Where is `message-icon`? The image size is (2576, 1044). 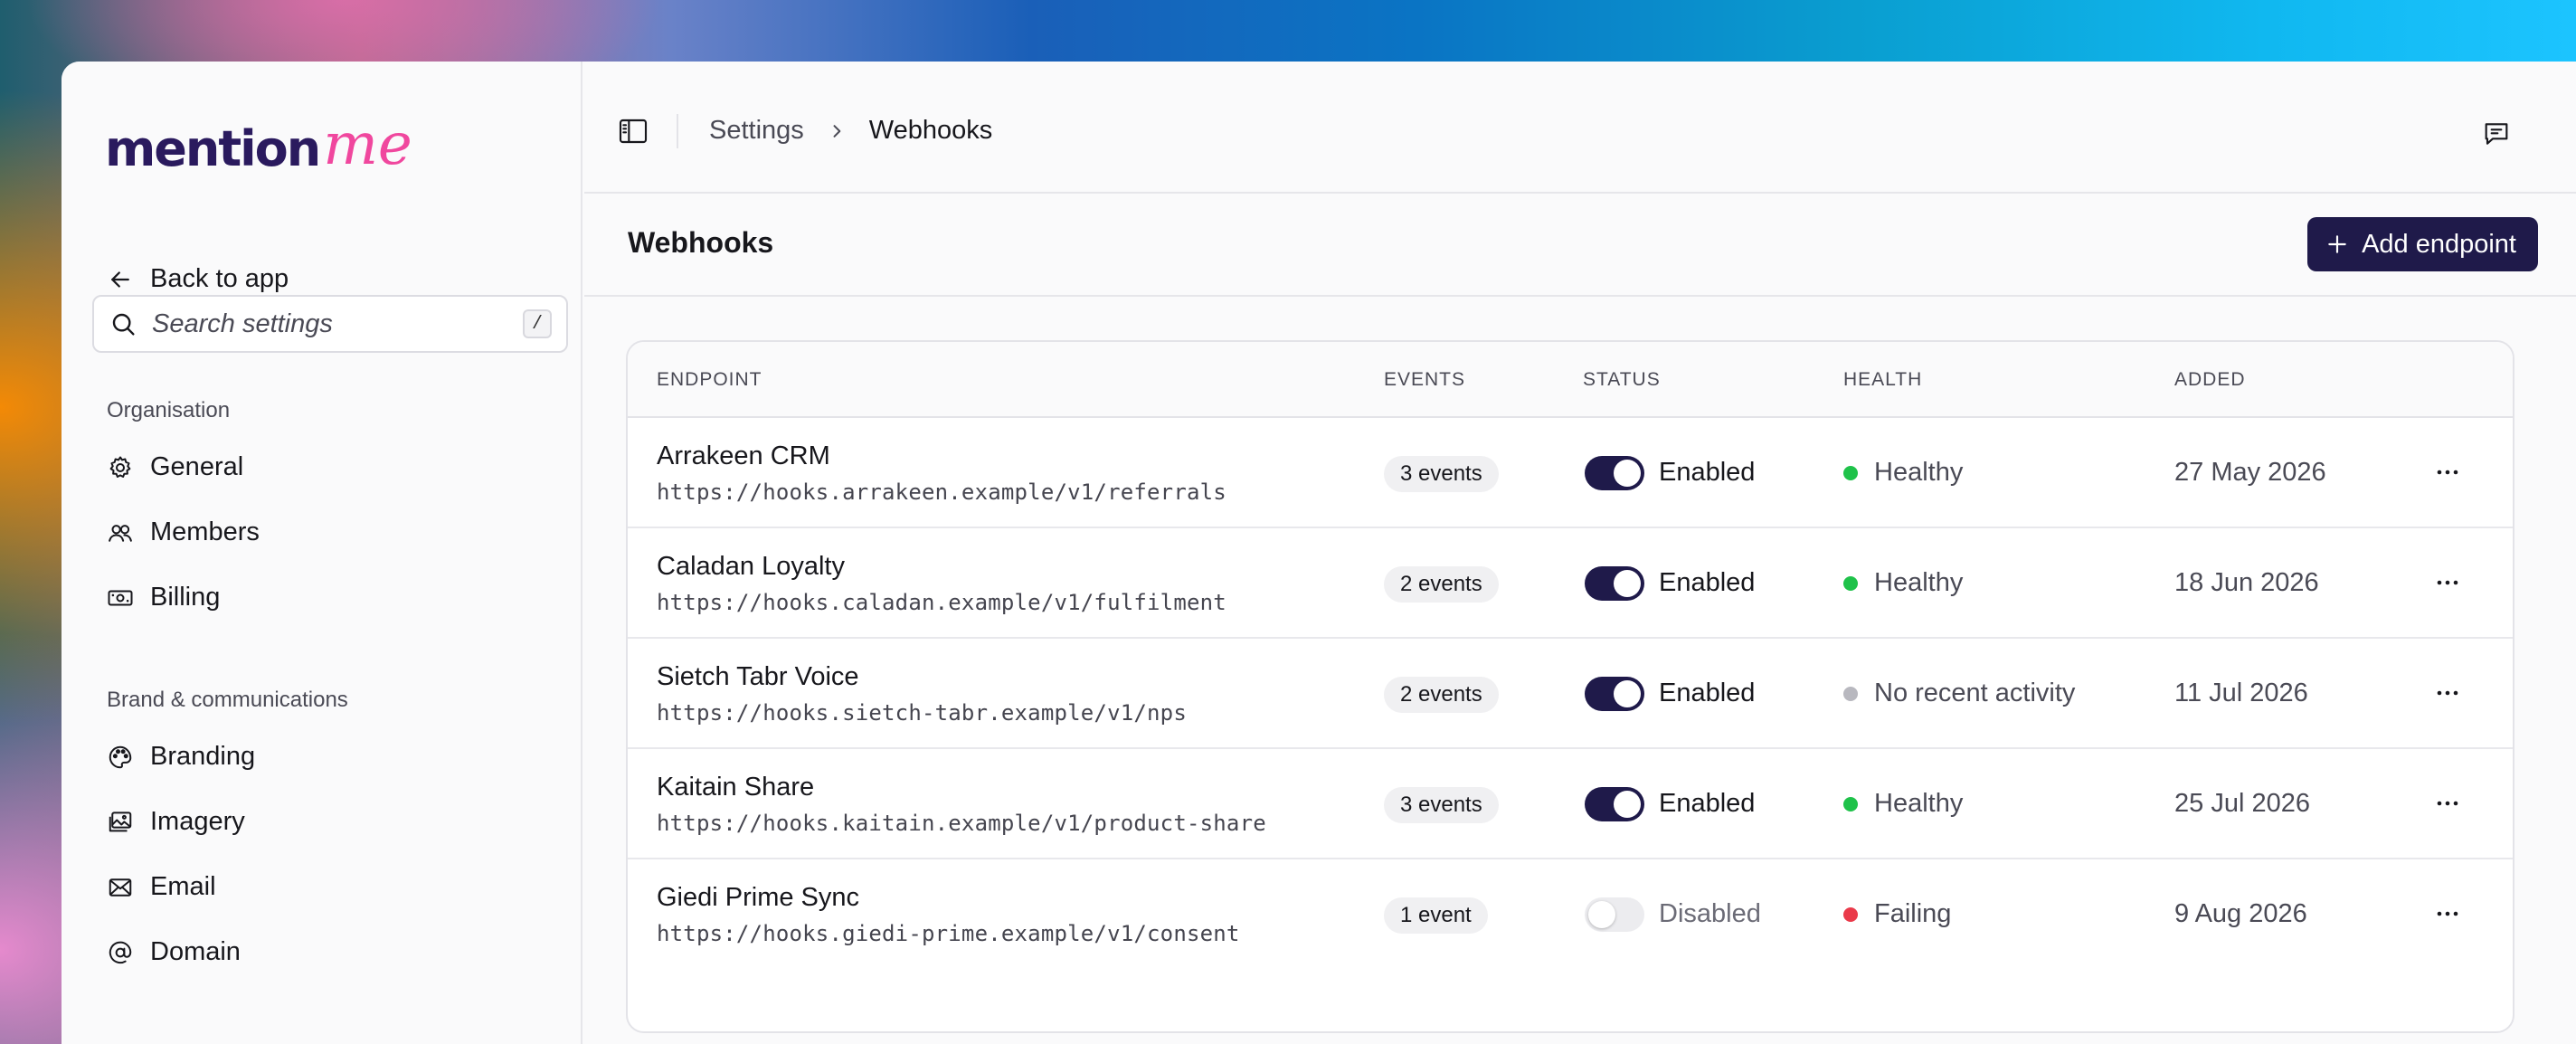
message-icon is located at coordinates (2497, 133).